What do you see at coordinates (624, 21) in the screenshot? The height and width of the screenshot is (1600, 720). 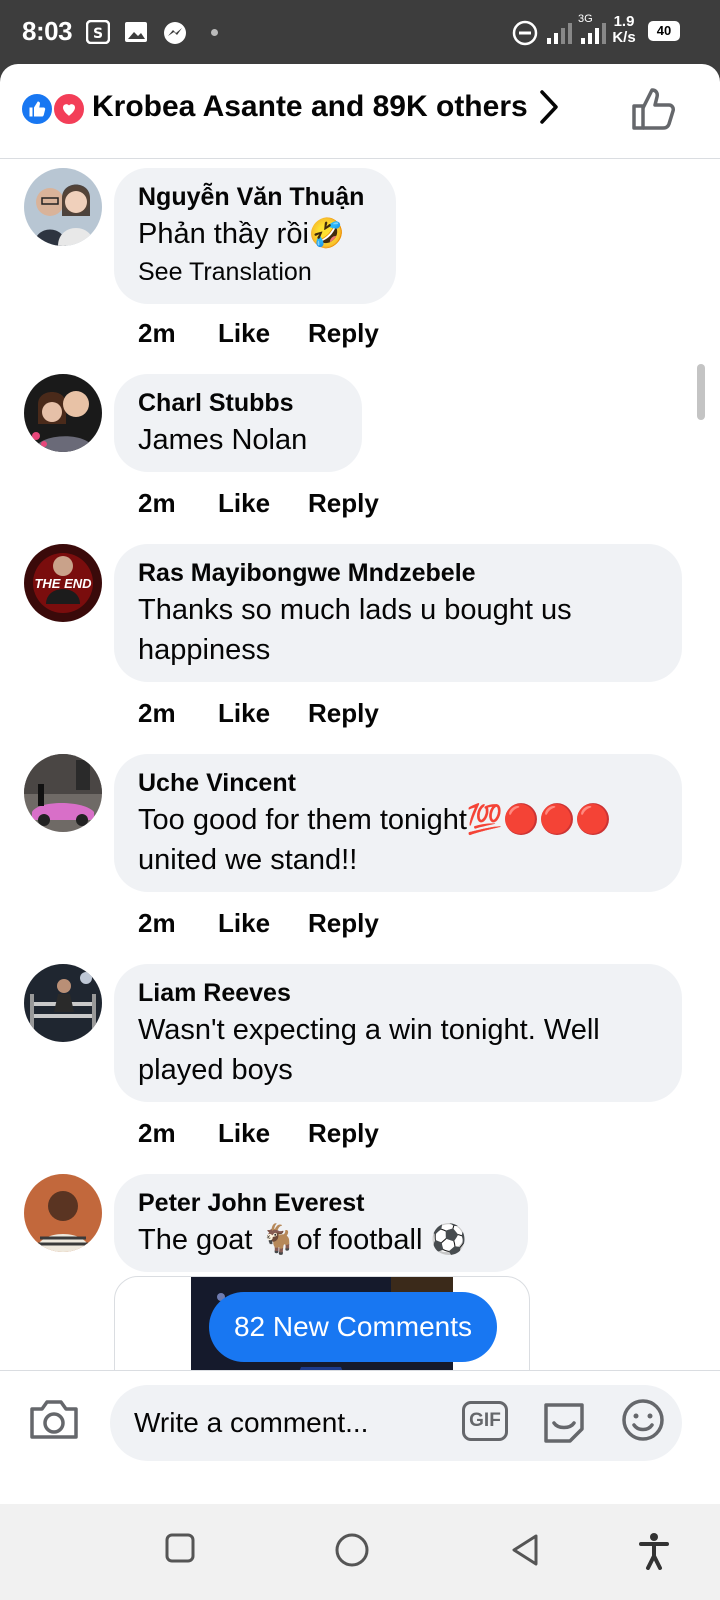 I see `speed-value: 1.9` at bounding box center [624, 21].